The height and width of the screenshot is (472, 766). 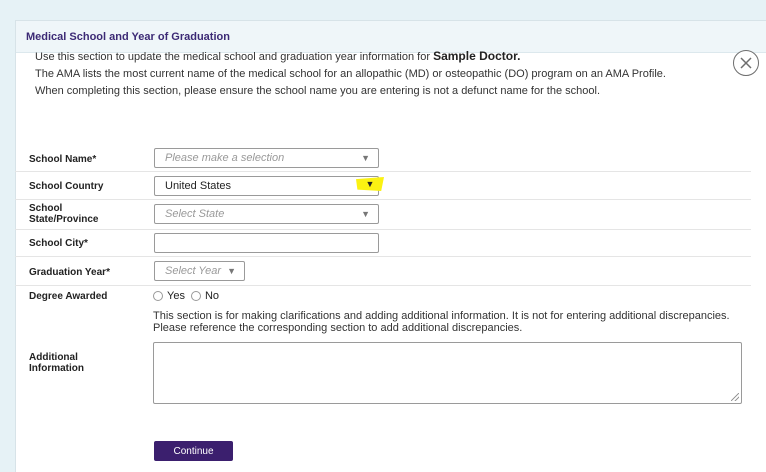 I want to click on degree-no-radio, so click(x=195, y=296).